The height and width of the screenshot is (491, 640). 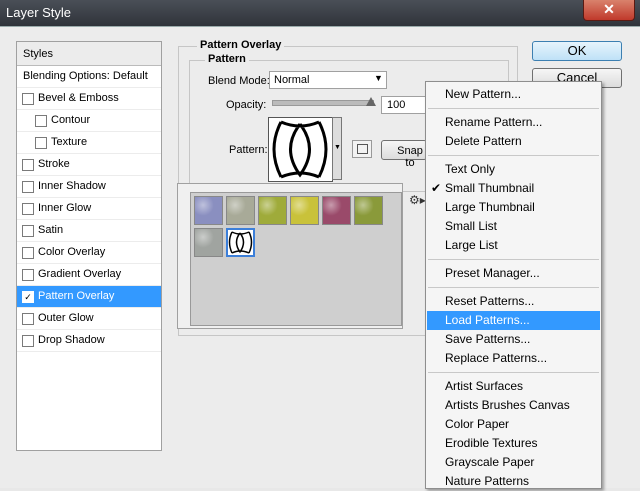 What do you see at coordinates (404, 154) in the screenshot?
I see `snap-to-origin-button: Snap to` at bounding box center [404, 154].